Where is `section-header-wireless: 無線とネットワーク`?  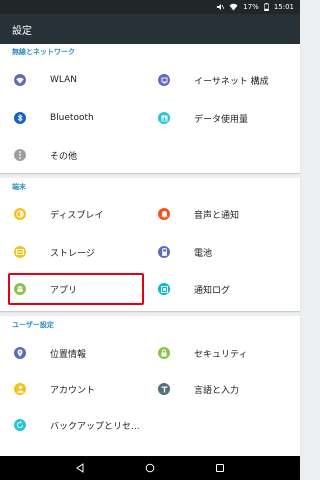
section-header-wireless: 無線とネットワーク is located at coordinates (43, 52).